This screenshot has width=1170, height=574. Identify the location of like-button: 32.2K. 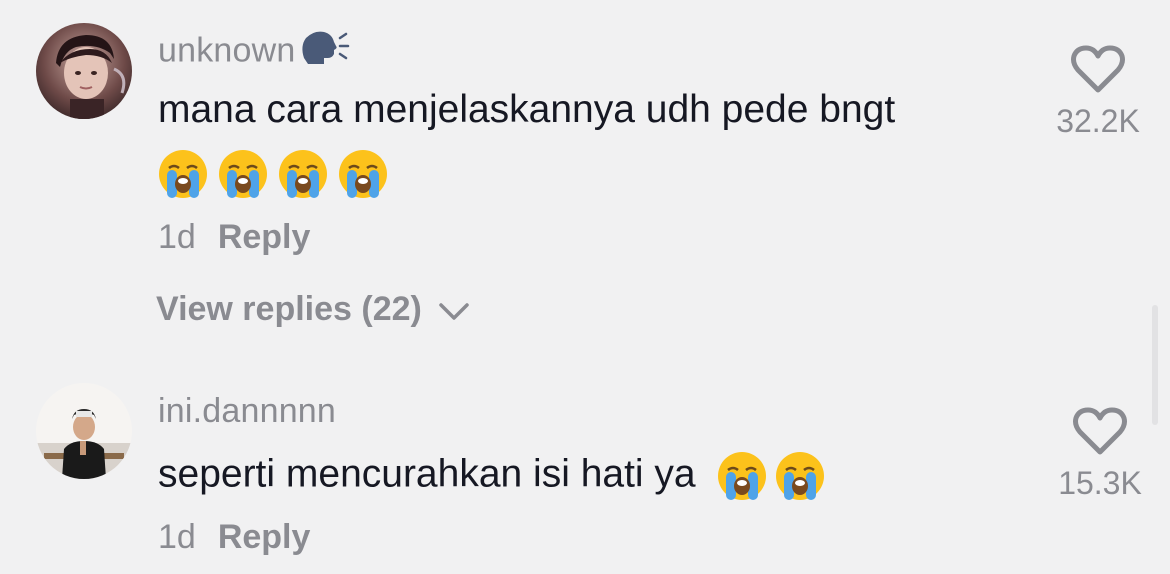
(1098, 92).